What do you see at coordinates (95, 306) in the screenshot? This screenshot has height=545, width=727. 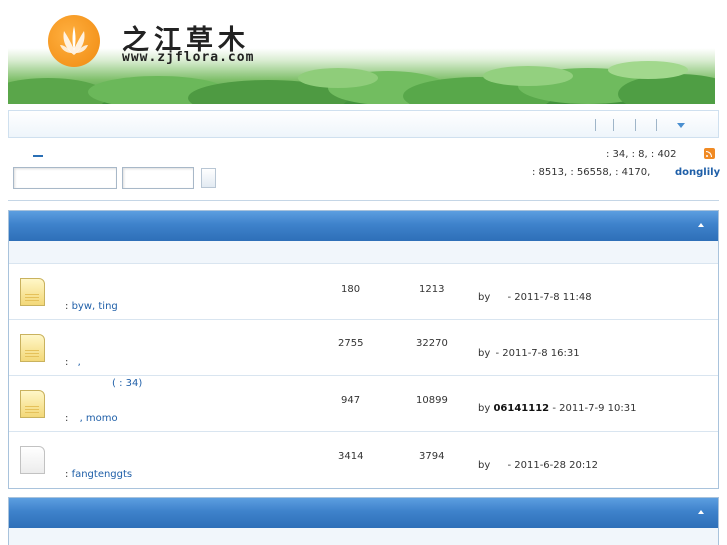 I see `moderator-links: byw, ting` at bounding box center [95, 306].